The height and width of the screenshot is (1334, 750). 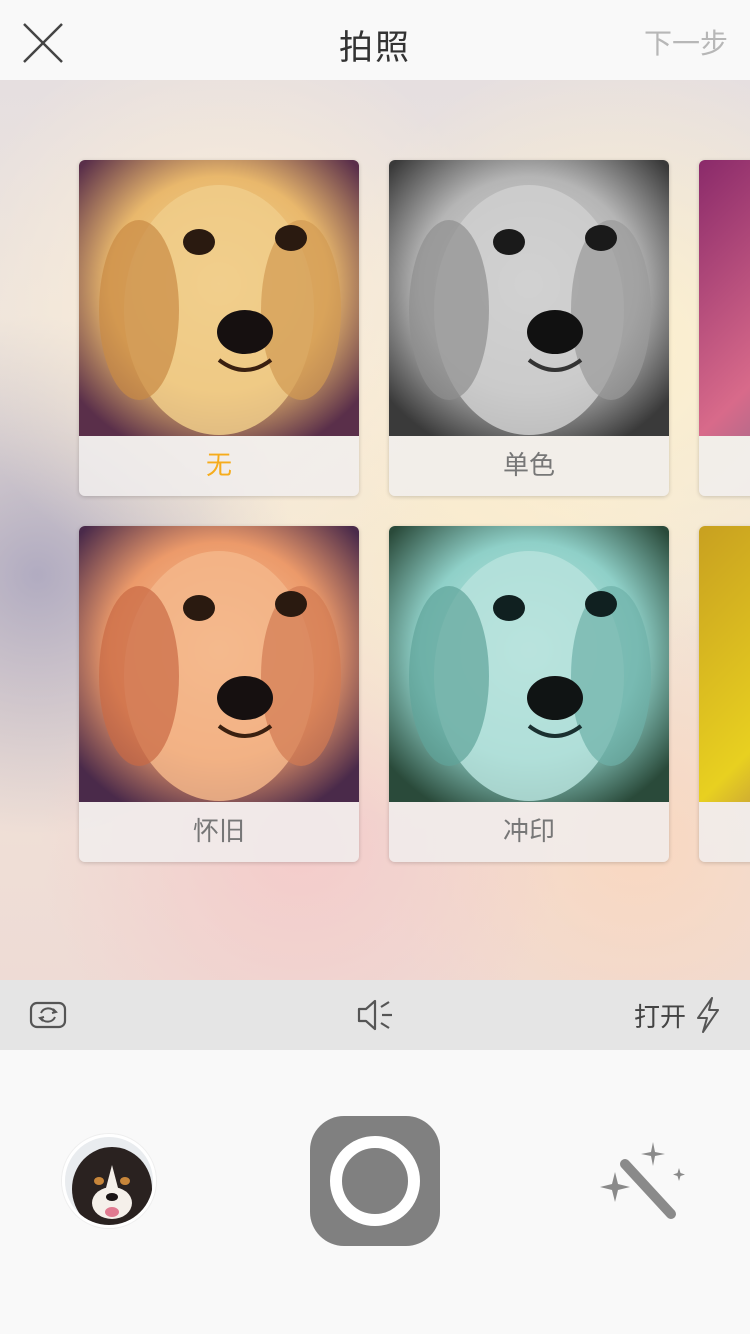 I want to click on shutter-dot, so click(x=375, y=1181).